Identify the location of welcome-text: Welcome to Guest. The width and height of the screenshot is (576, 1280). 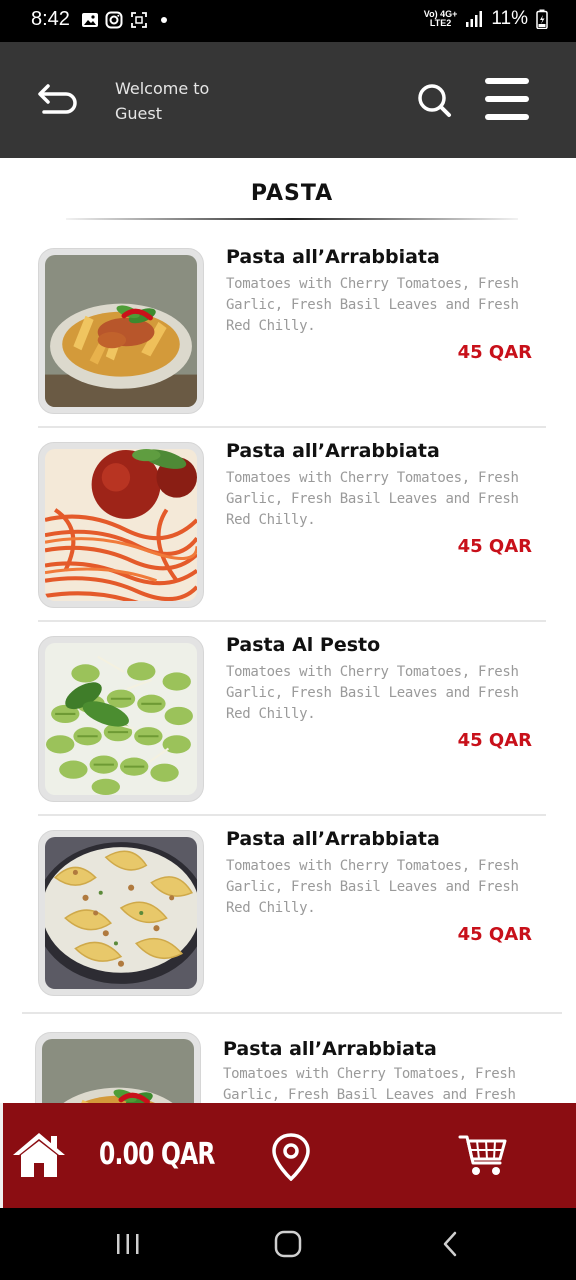
(162, 101).